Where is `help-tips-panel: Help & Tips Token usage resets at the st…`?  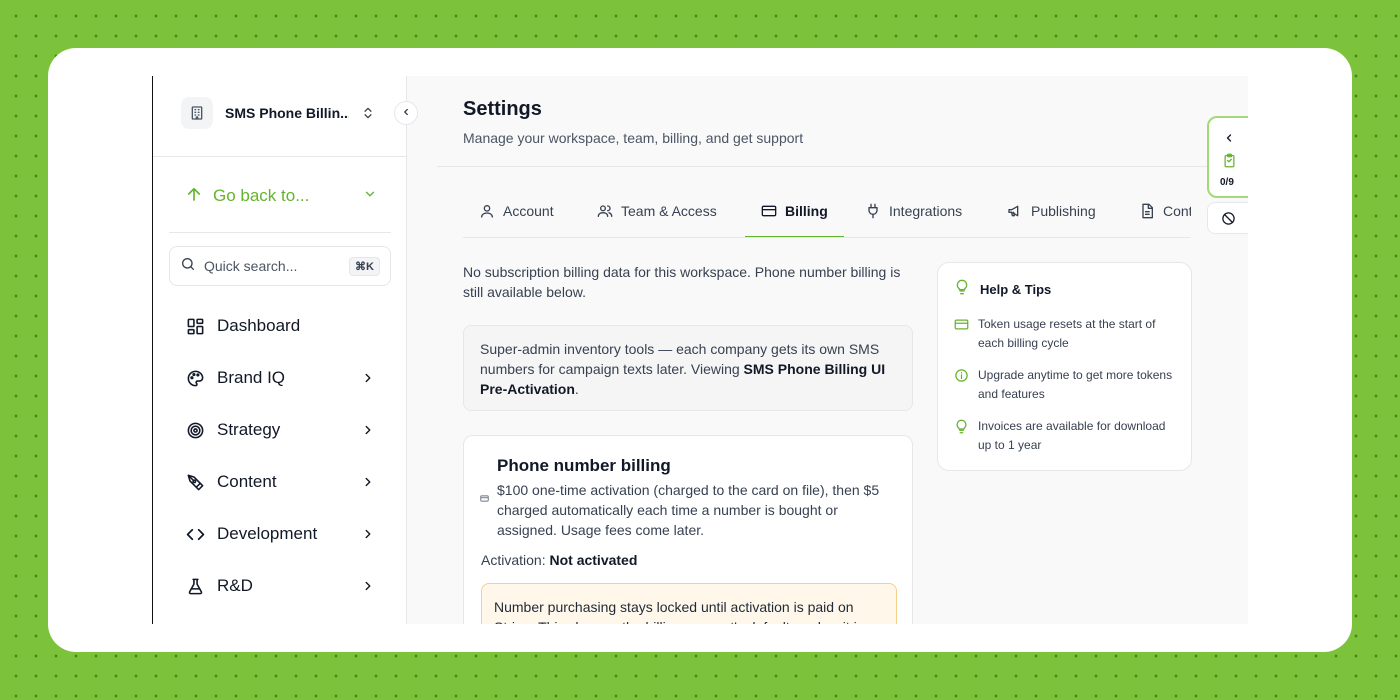 help-tips-panel: Help & Tips Token usage resets at the st… is located at coordinates (1064, 366).